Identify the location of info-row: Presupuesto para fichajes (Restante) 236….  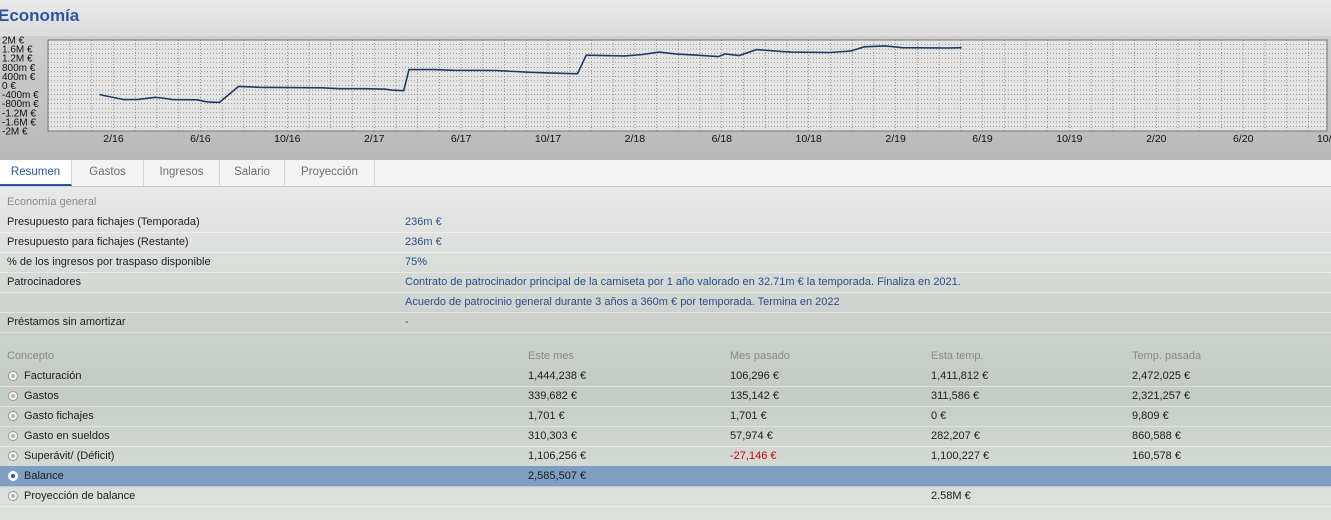
(665, 242).